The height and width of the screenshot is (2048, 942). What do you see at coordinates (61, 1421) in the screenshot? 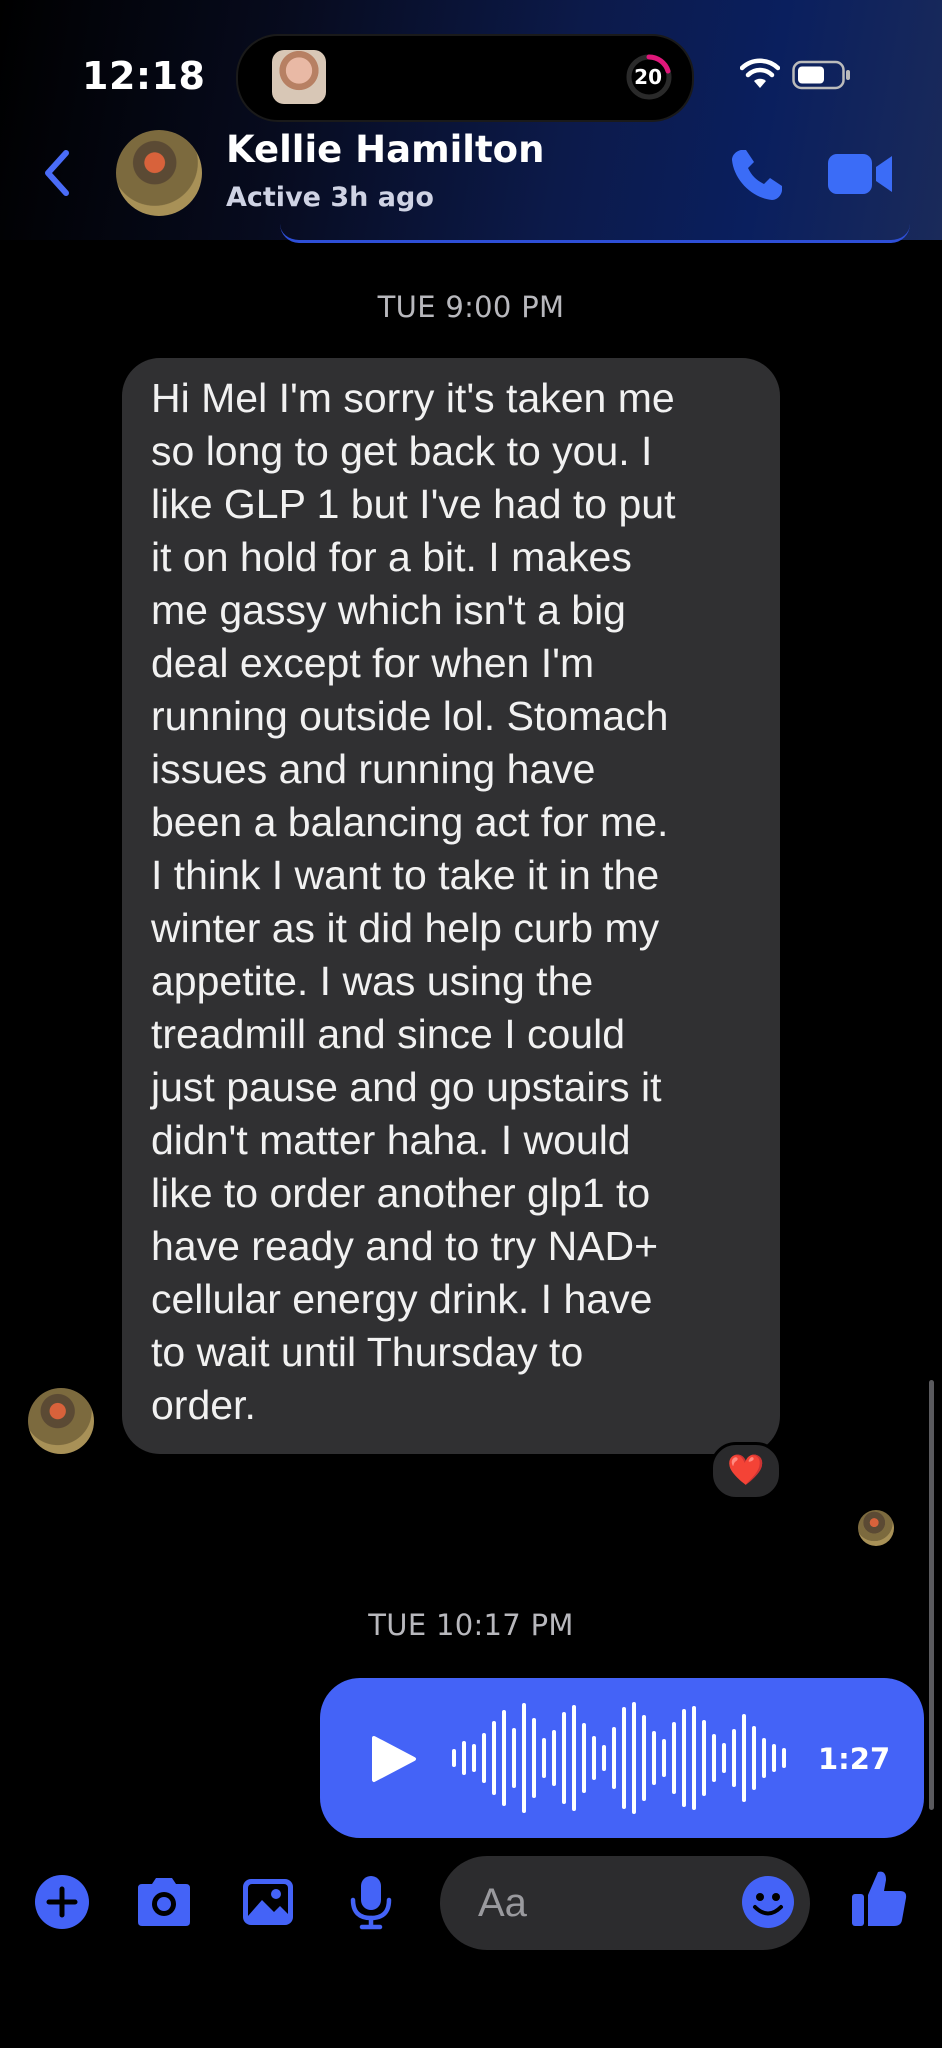
I see `sender-avatar` at bounding box center [61, 1421].